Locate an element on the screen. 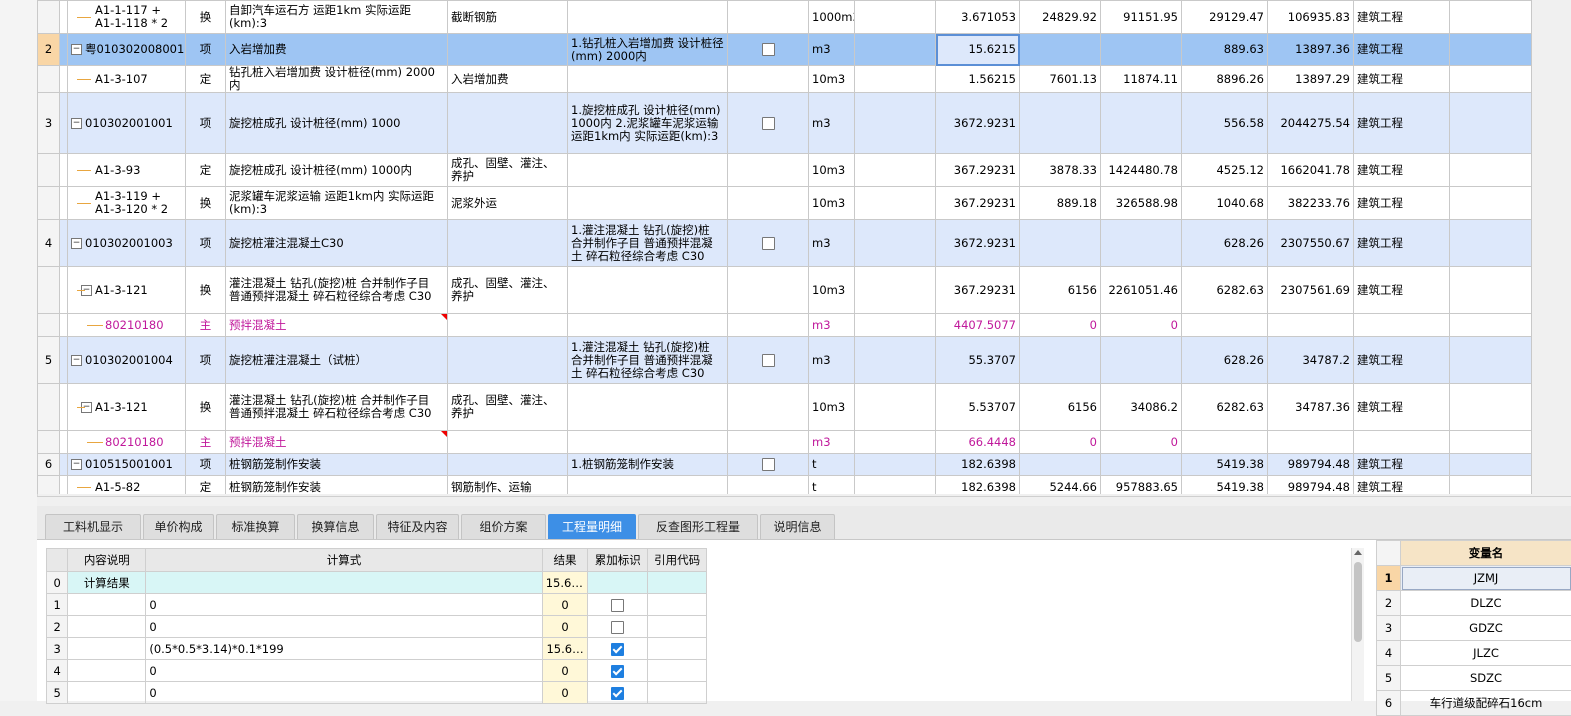 Image resolution: width=1571 pixels, height=716 pixels. unit-price-cell: 24829.92 is located at coordinates (1060, 17).